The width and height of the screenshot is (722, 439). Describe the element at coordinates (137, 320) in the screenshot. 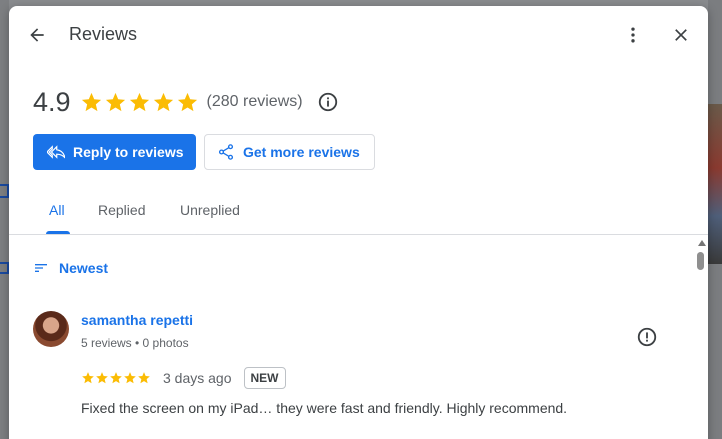

I see `reviewer-name: samantha repetti` at that location.